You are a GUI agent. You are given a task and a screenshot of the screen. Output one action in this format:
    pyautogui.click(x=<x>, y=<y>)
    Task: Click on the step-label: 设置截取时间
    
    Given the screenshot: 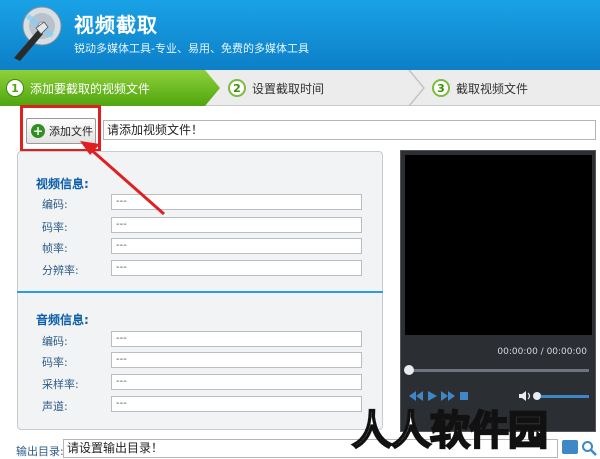 What is the action you would take?
    pyautogui.click(x=288, y=88)
    